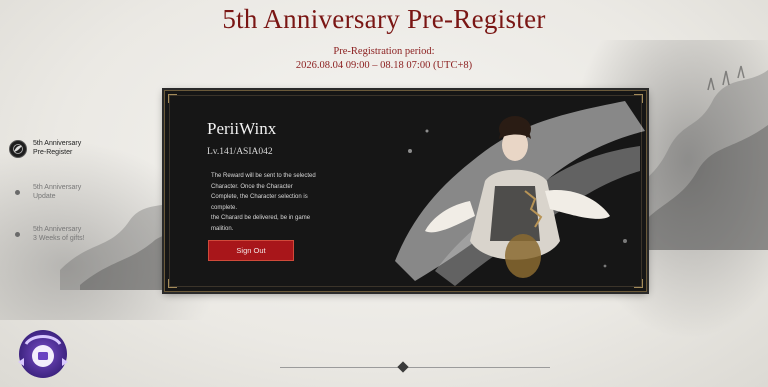 The height and width of the screenshot is (387, 768). I want to click on notice-line: Character. Once the Character, so click(252, 186).